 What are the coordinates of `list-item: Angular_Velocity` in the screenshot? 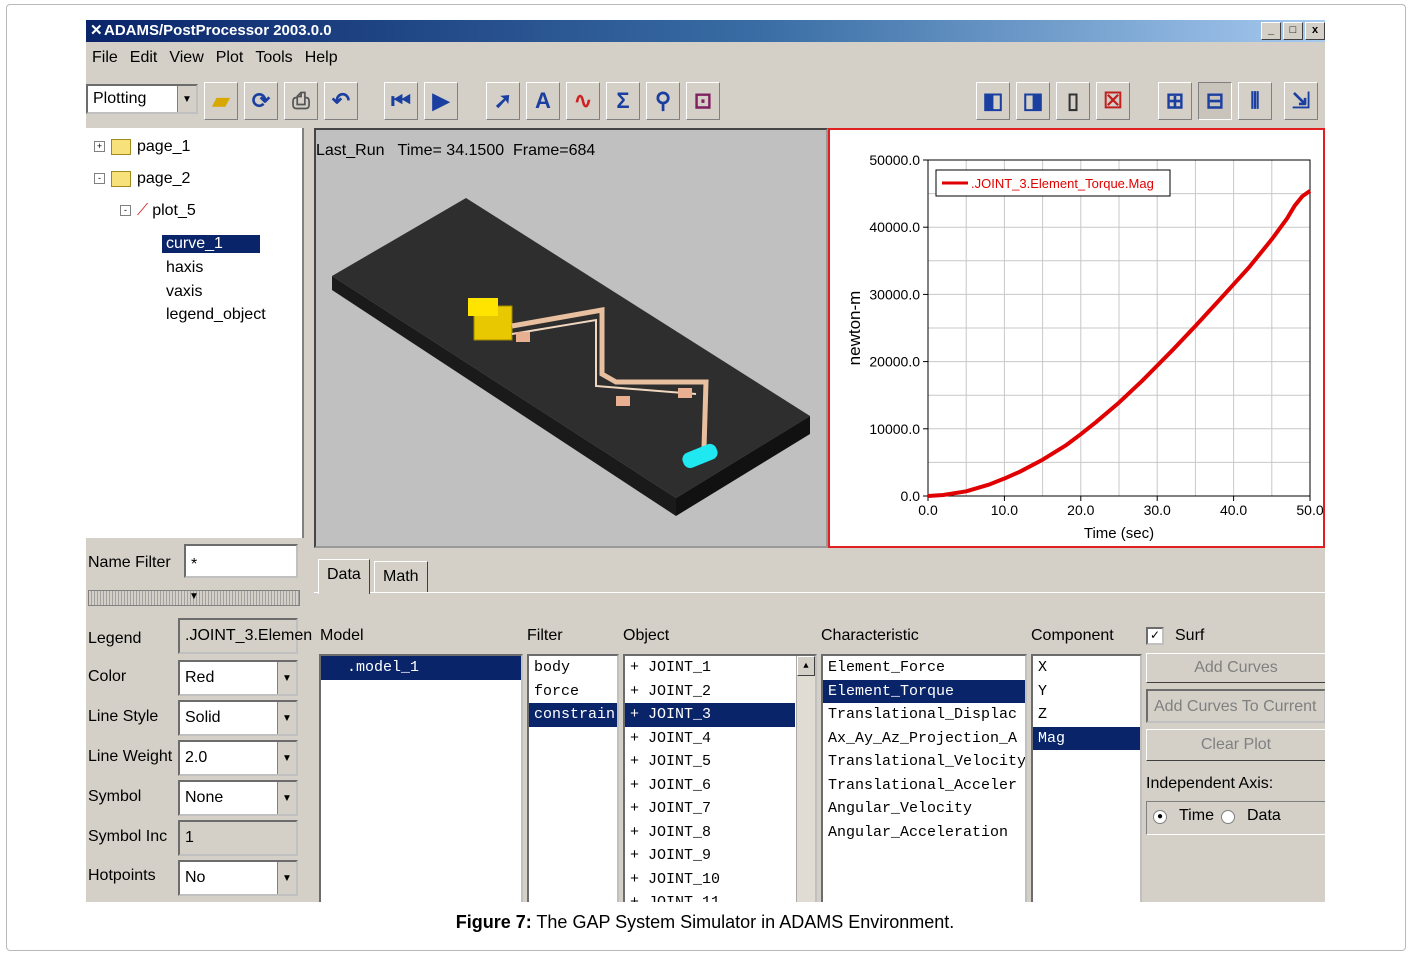 It's located at (924, 809).